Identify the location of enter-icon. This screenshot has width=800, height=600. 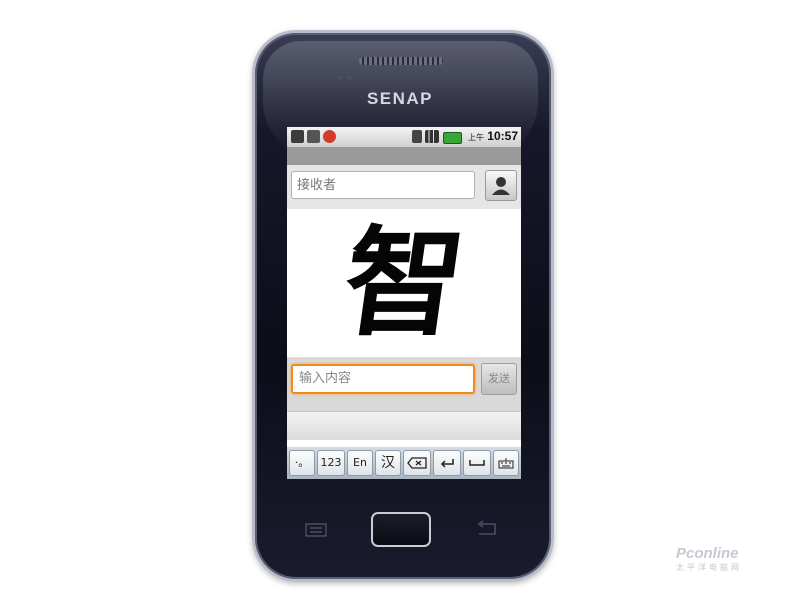
(447, 463).